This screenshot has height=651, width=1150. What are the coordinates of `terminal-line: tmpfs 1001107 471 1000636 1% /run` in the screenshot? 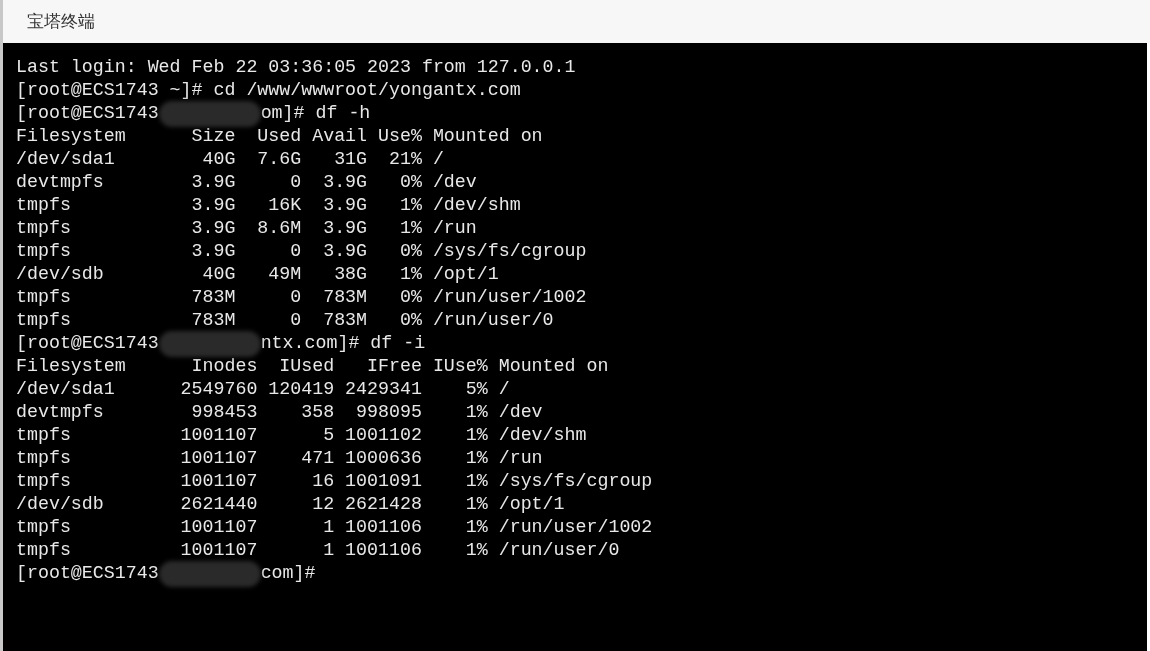 It's located at (279, 458).